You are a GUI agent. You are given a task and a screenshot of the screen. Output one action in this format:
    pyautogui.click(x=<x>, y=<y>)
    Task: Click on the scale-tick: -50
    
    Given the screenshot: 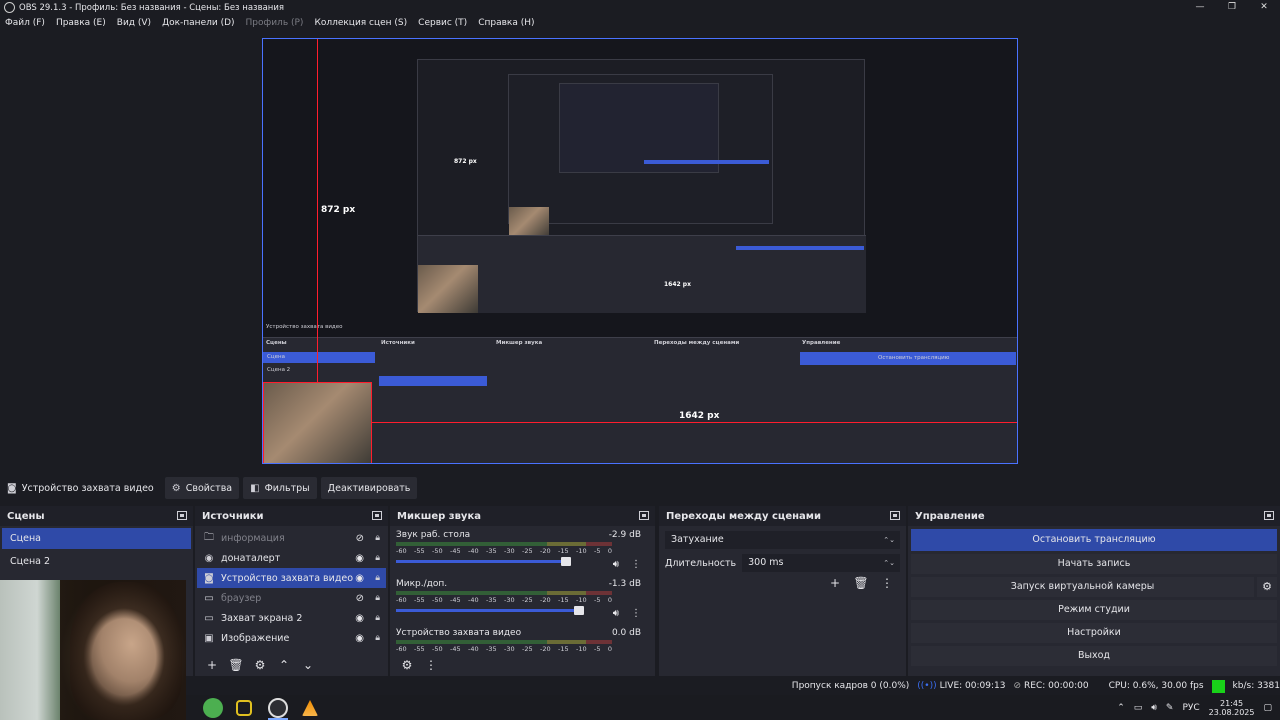 What is the action you would take?
    pyautogui.click(x=437, y=649)
    